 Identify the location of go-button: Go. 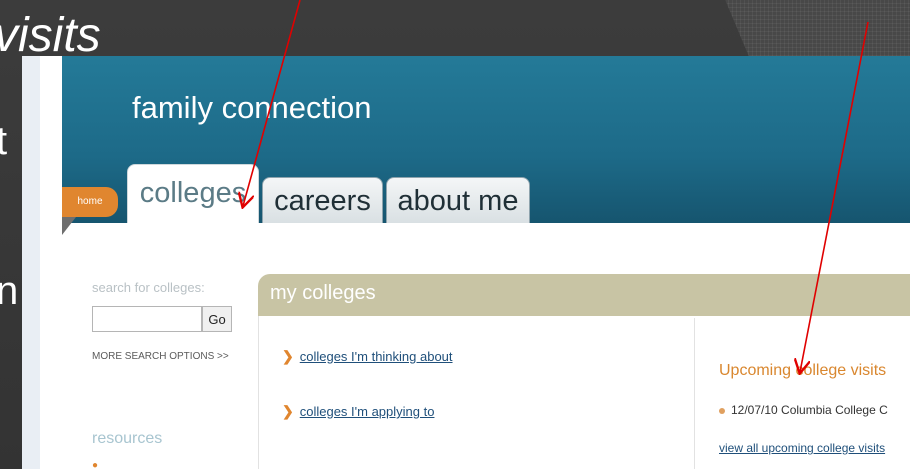
(217, 319).